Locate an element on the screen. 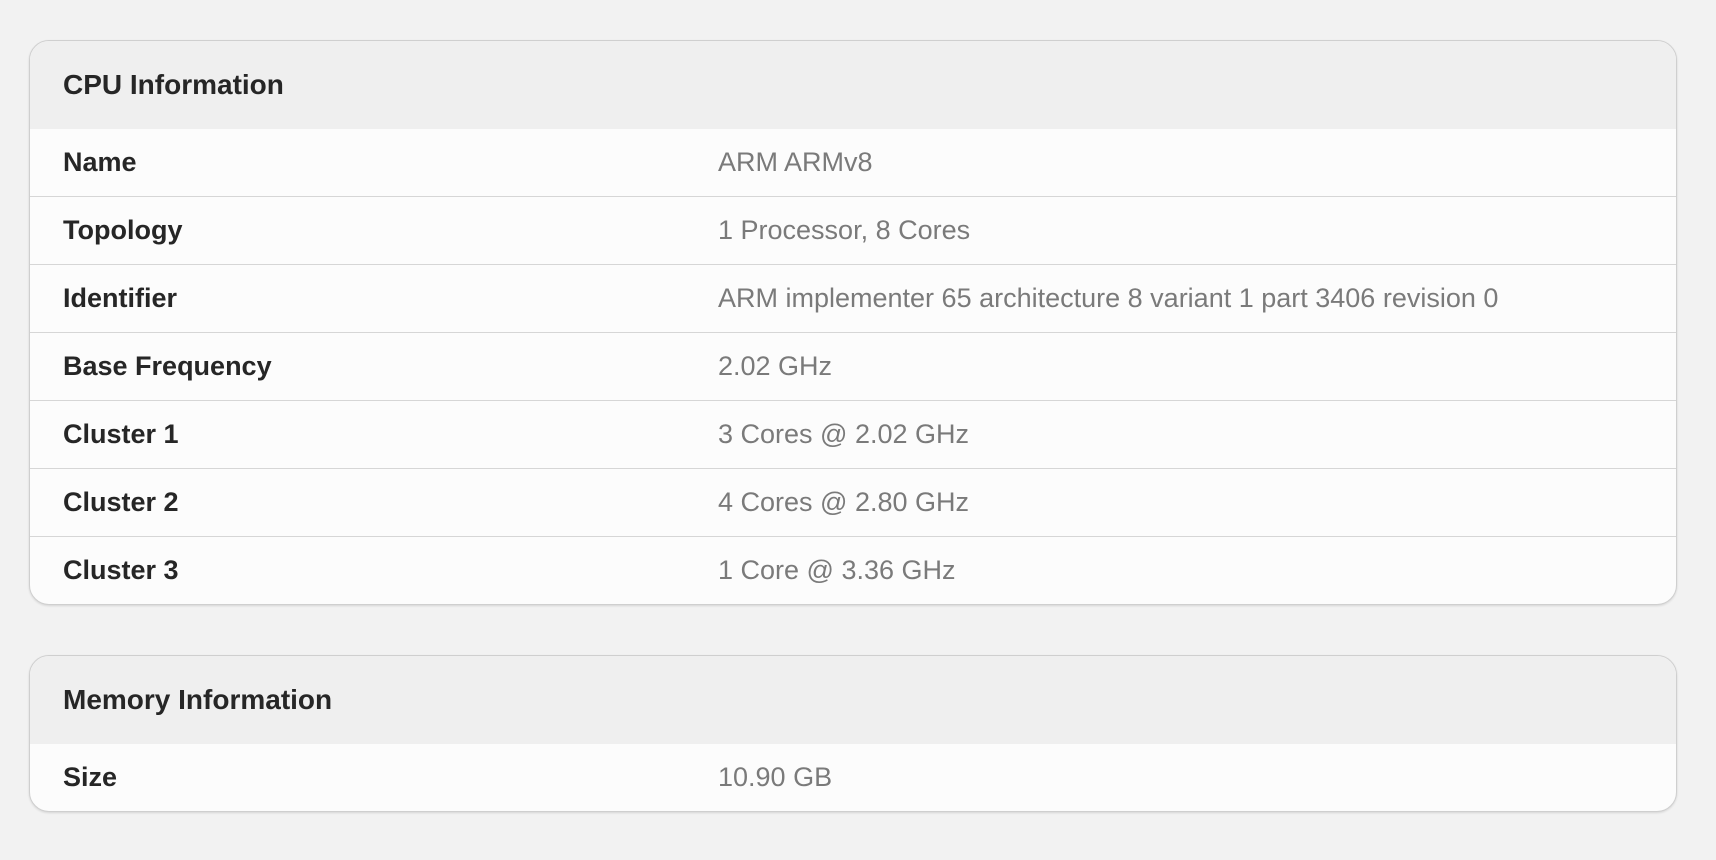 The height and width of the screenshot is (860, 1716). cpu-cluster-3-value: 1 Core @ 3.36 GHz is located at coordinates (837, 570).